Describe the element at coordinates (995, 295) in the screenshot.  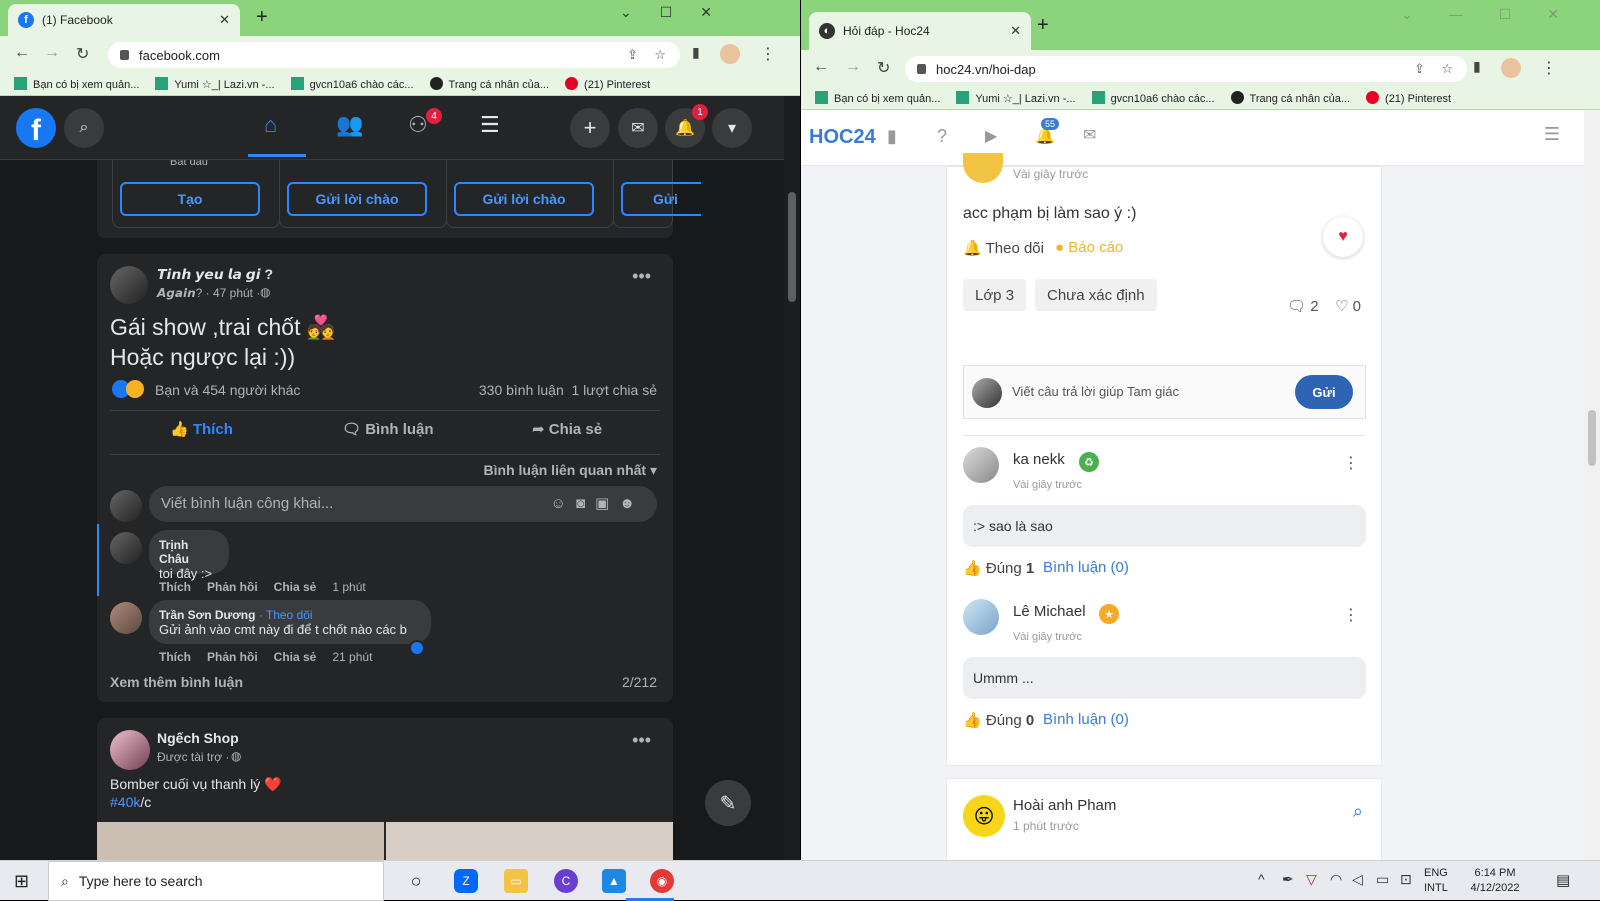
I see `tag-chip: Lớp 3` at that location.